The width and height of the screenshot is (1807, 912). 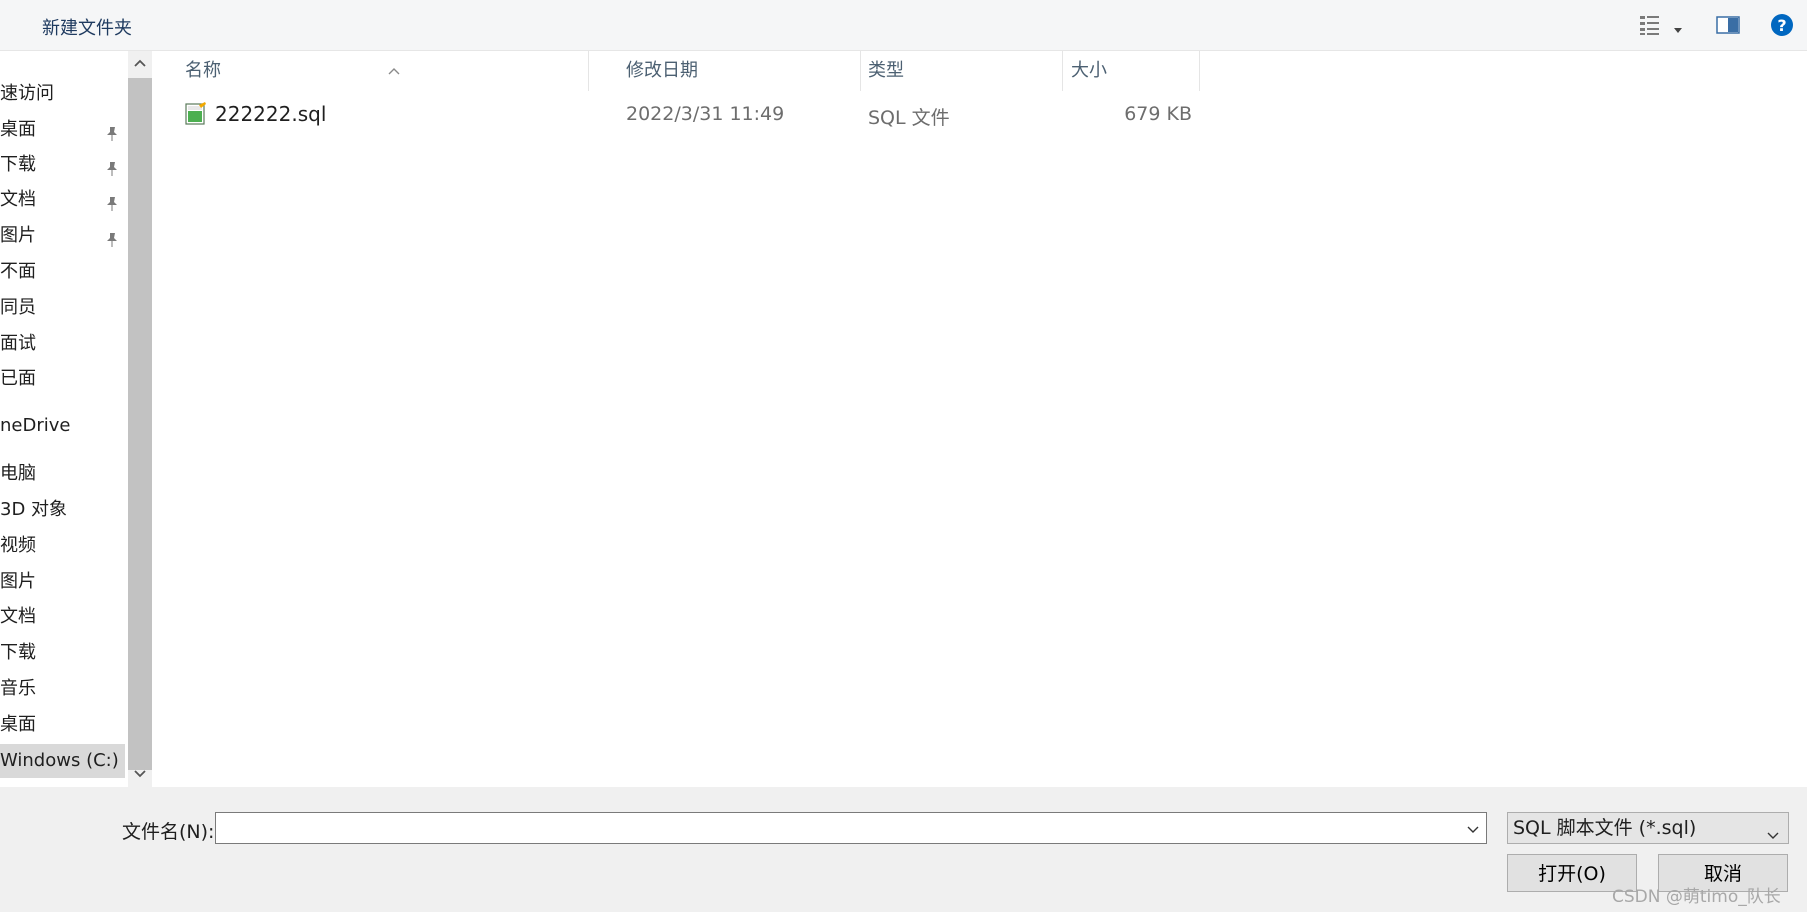 I want to click on sidebar-item-label: 速访问, so click(x=27, y=93).